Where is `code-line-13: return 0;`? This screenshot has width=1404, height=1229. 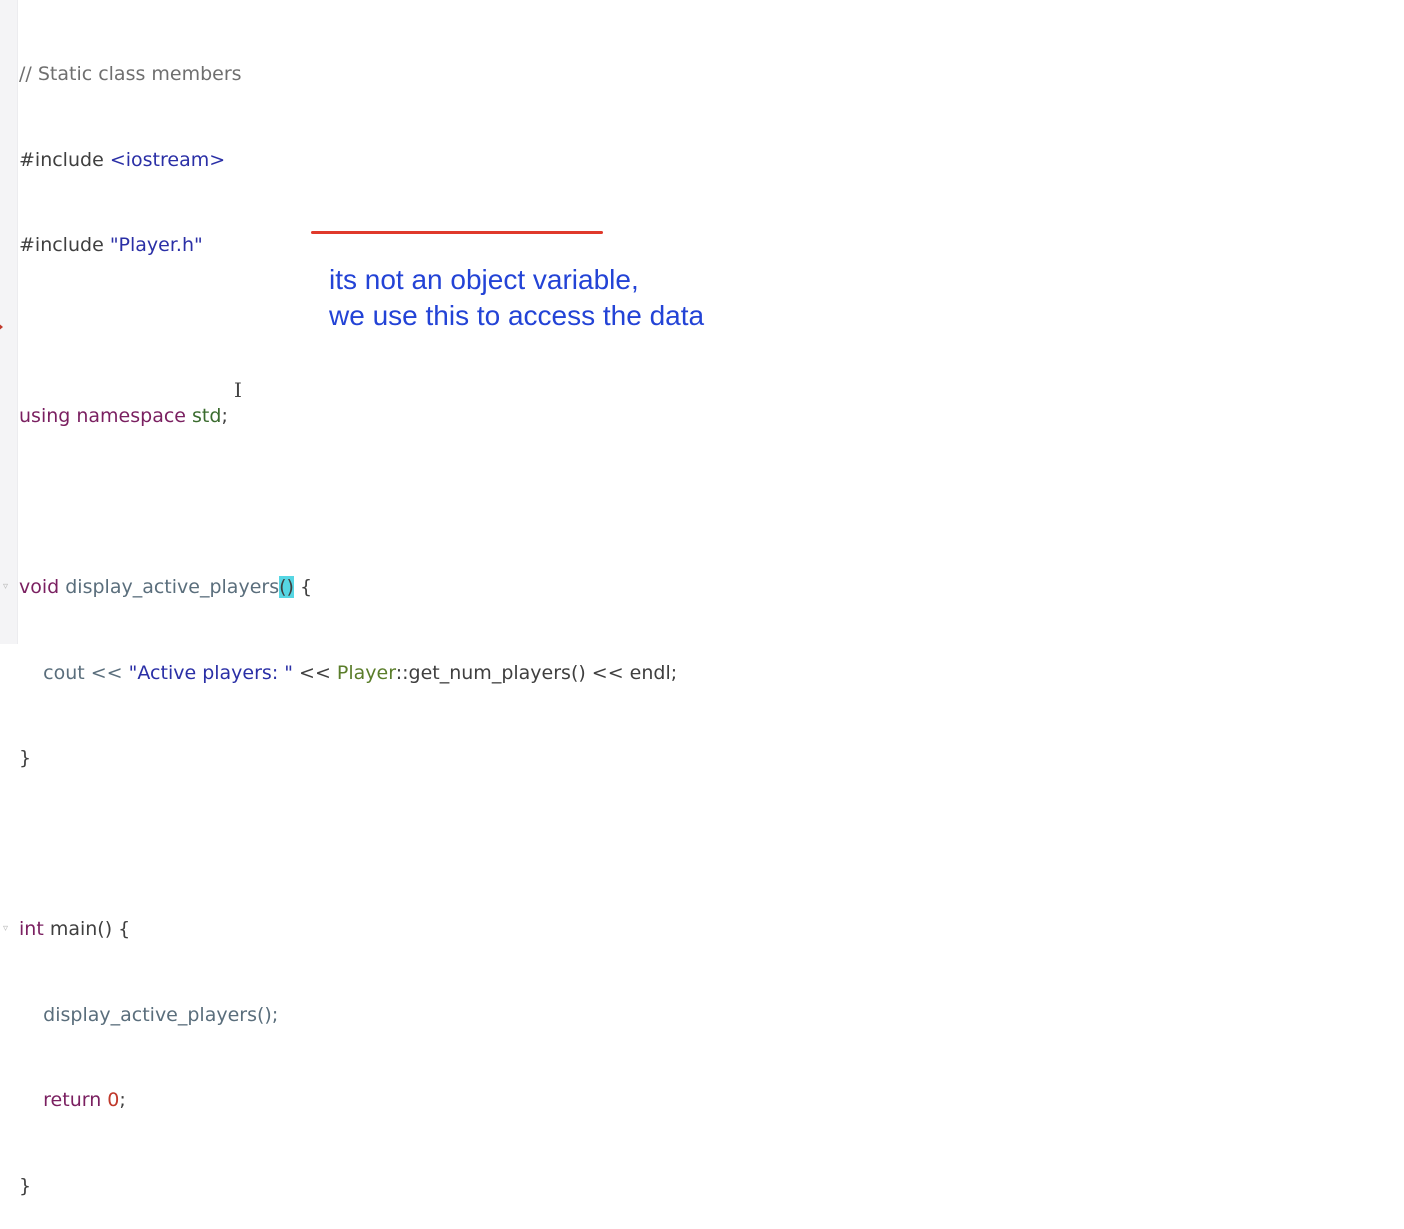
code-line-13: return 0; is located at coordinates (348, 1100).